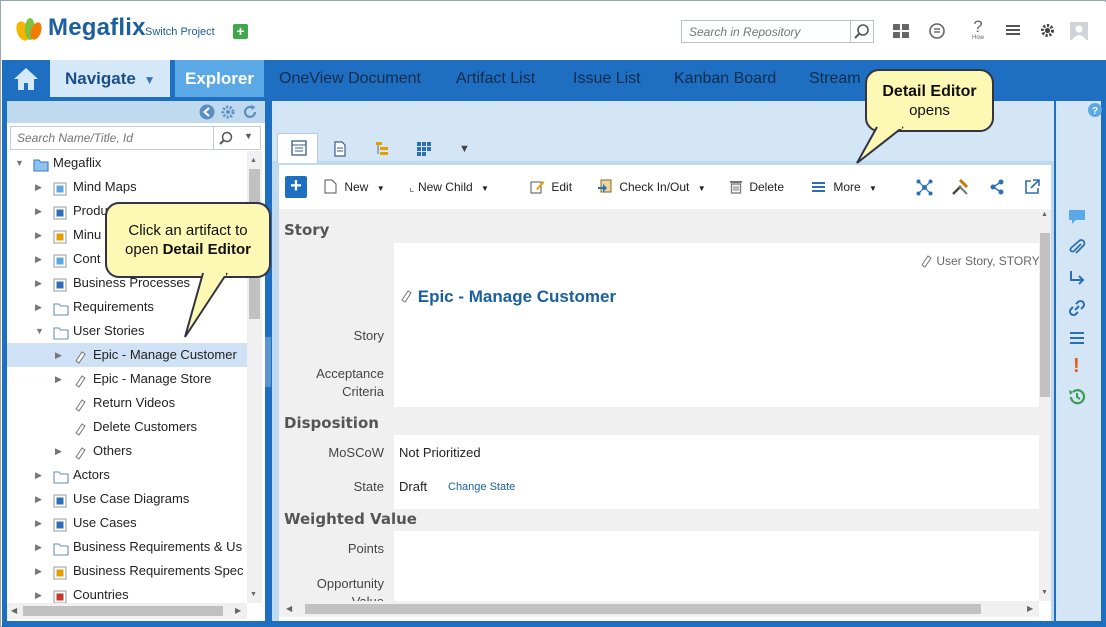 This screenshot has width=1106, height=627. I want to click on explorer-horizontal-scrollbar: ◀ ▶, so click(127, 611).